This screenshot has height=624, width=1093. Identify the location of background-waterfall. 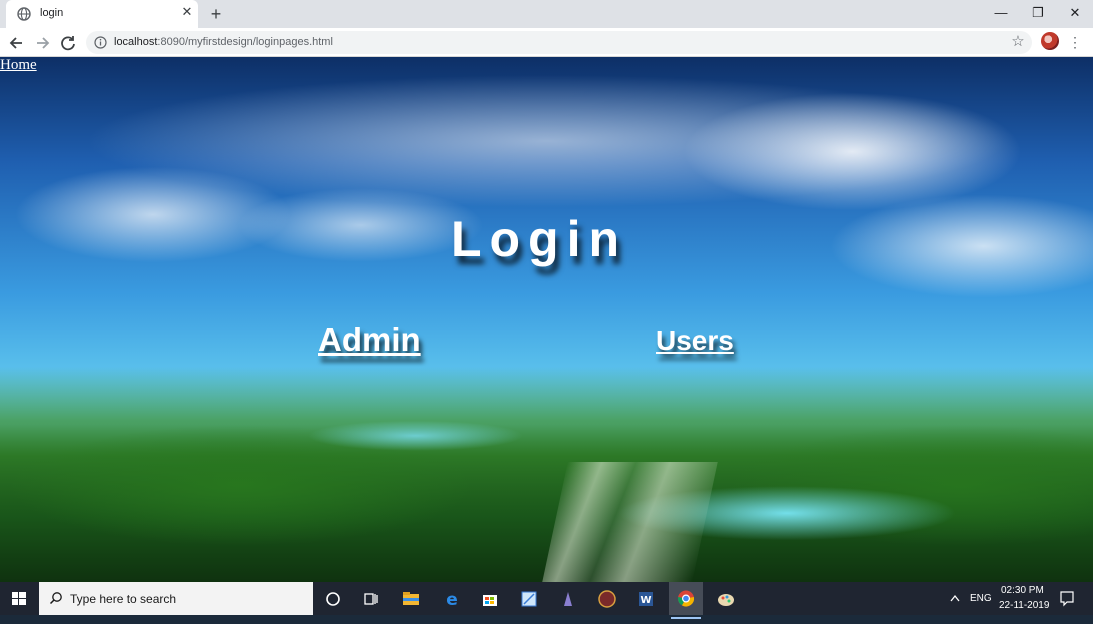
(630, 522).